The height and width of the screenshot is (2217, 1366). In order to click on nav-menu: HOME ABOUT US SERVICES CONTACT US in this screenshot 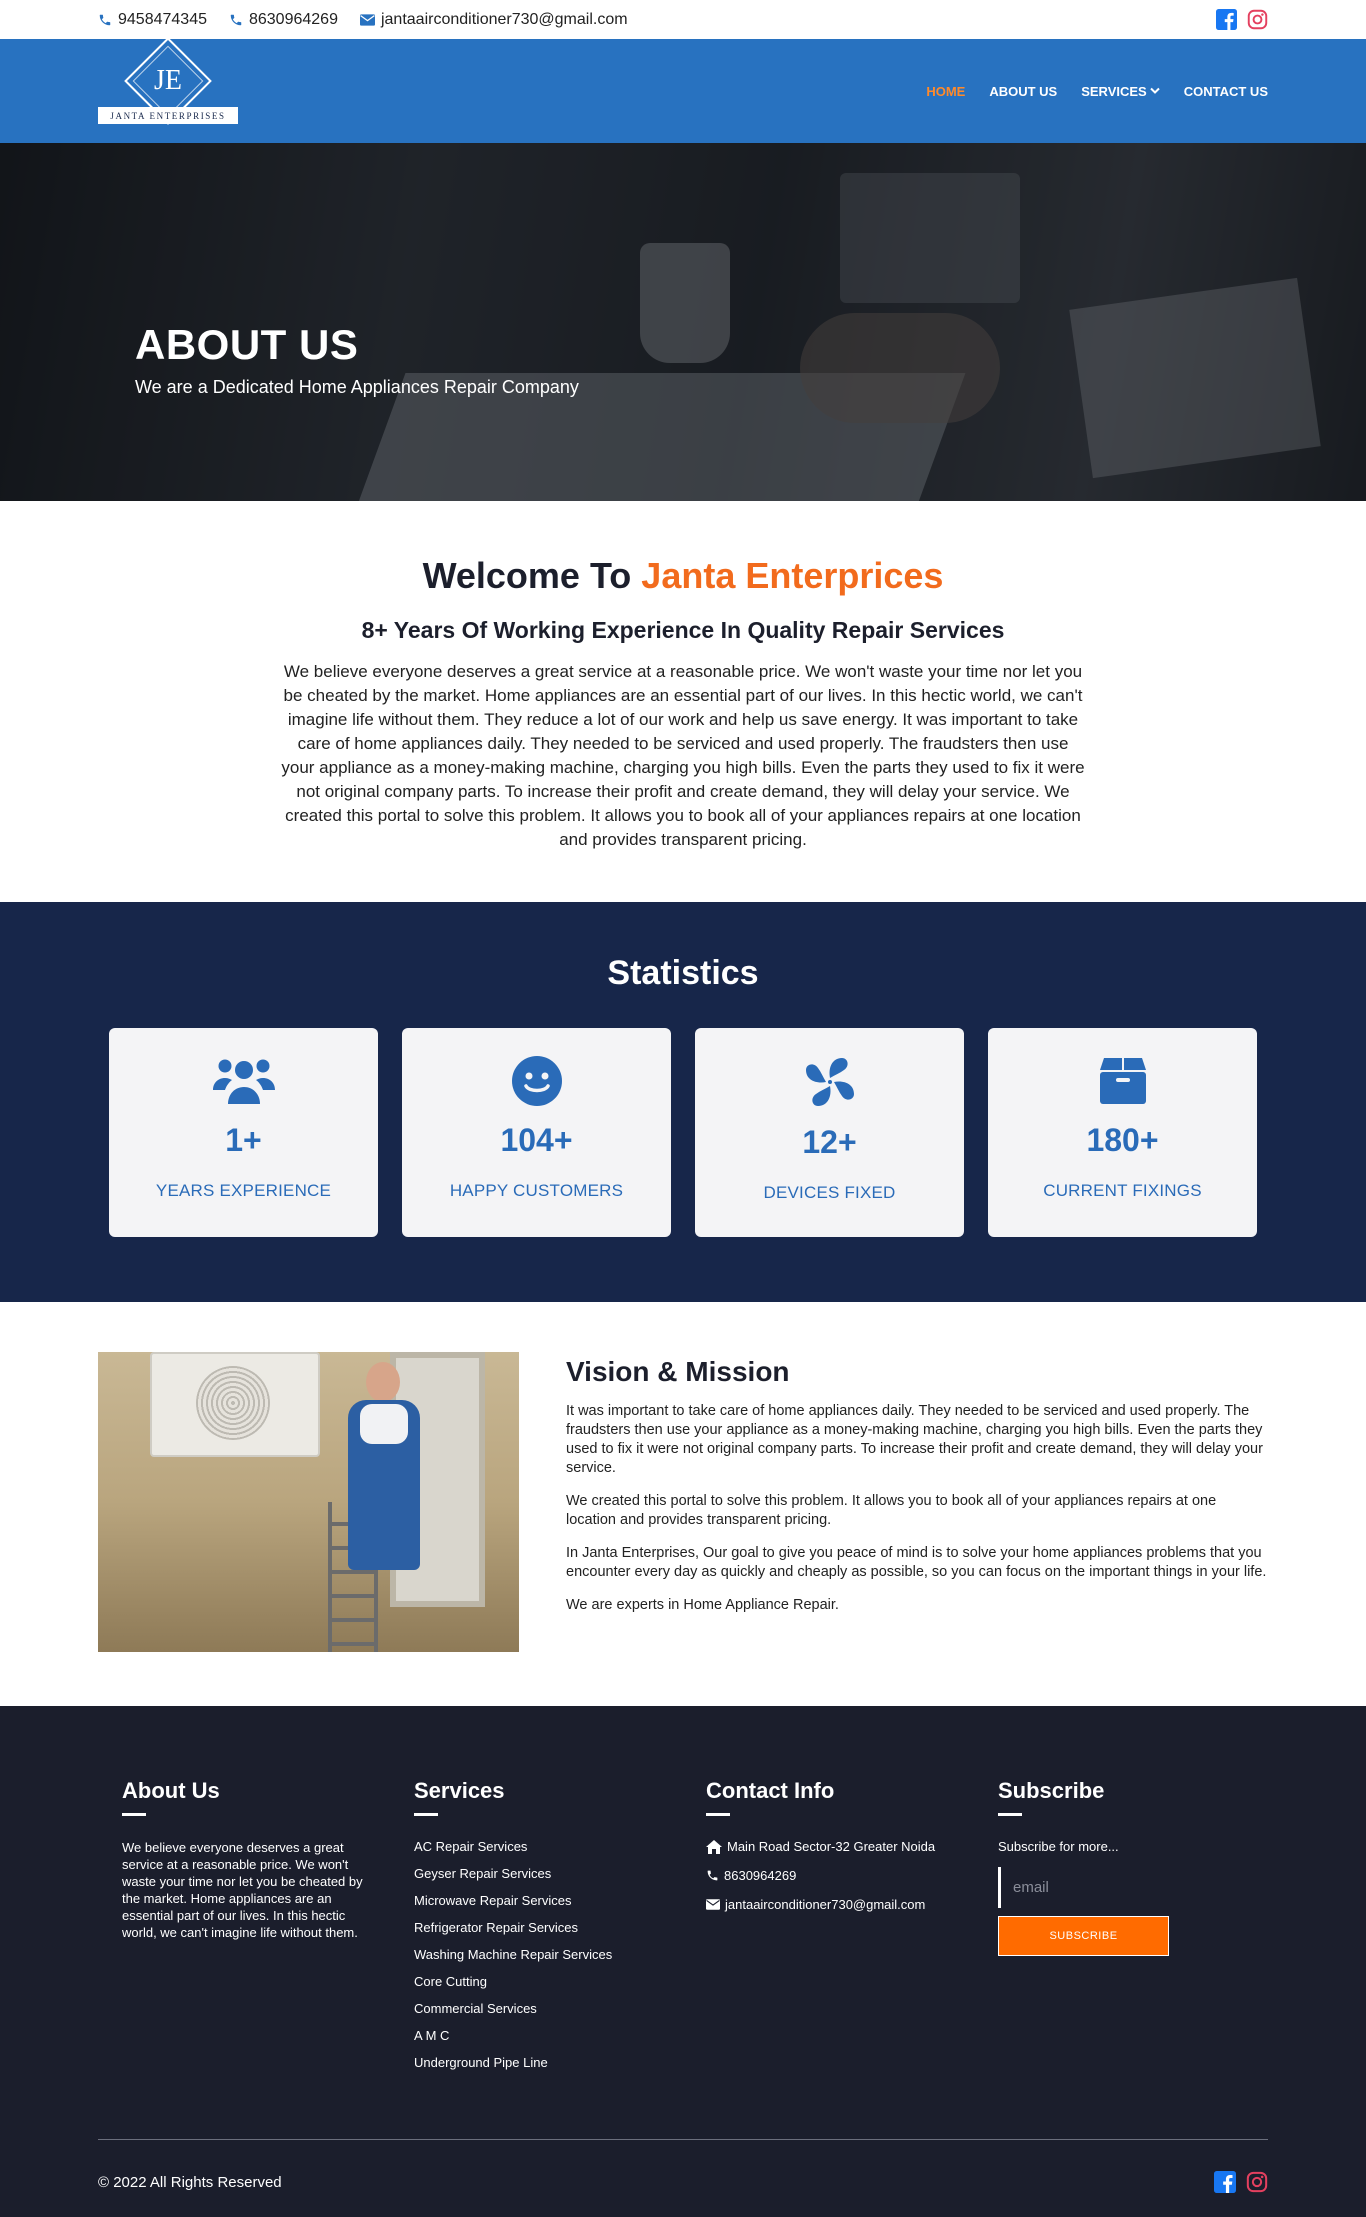, I will do `click(1097, 91)`.